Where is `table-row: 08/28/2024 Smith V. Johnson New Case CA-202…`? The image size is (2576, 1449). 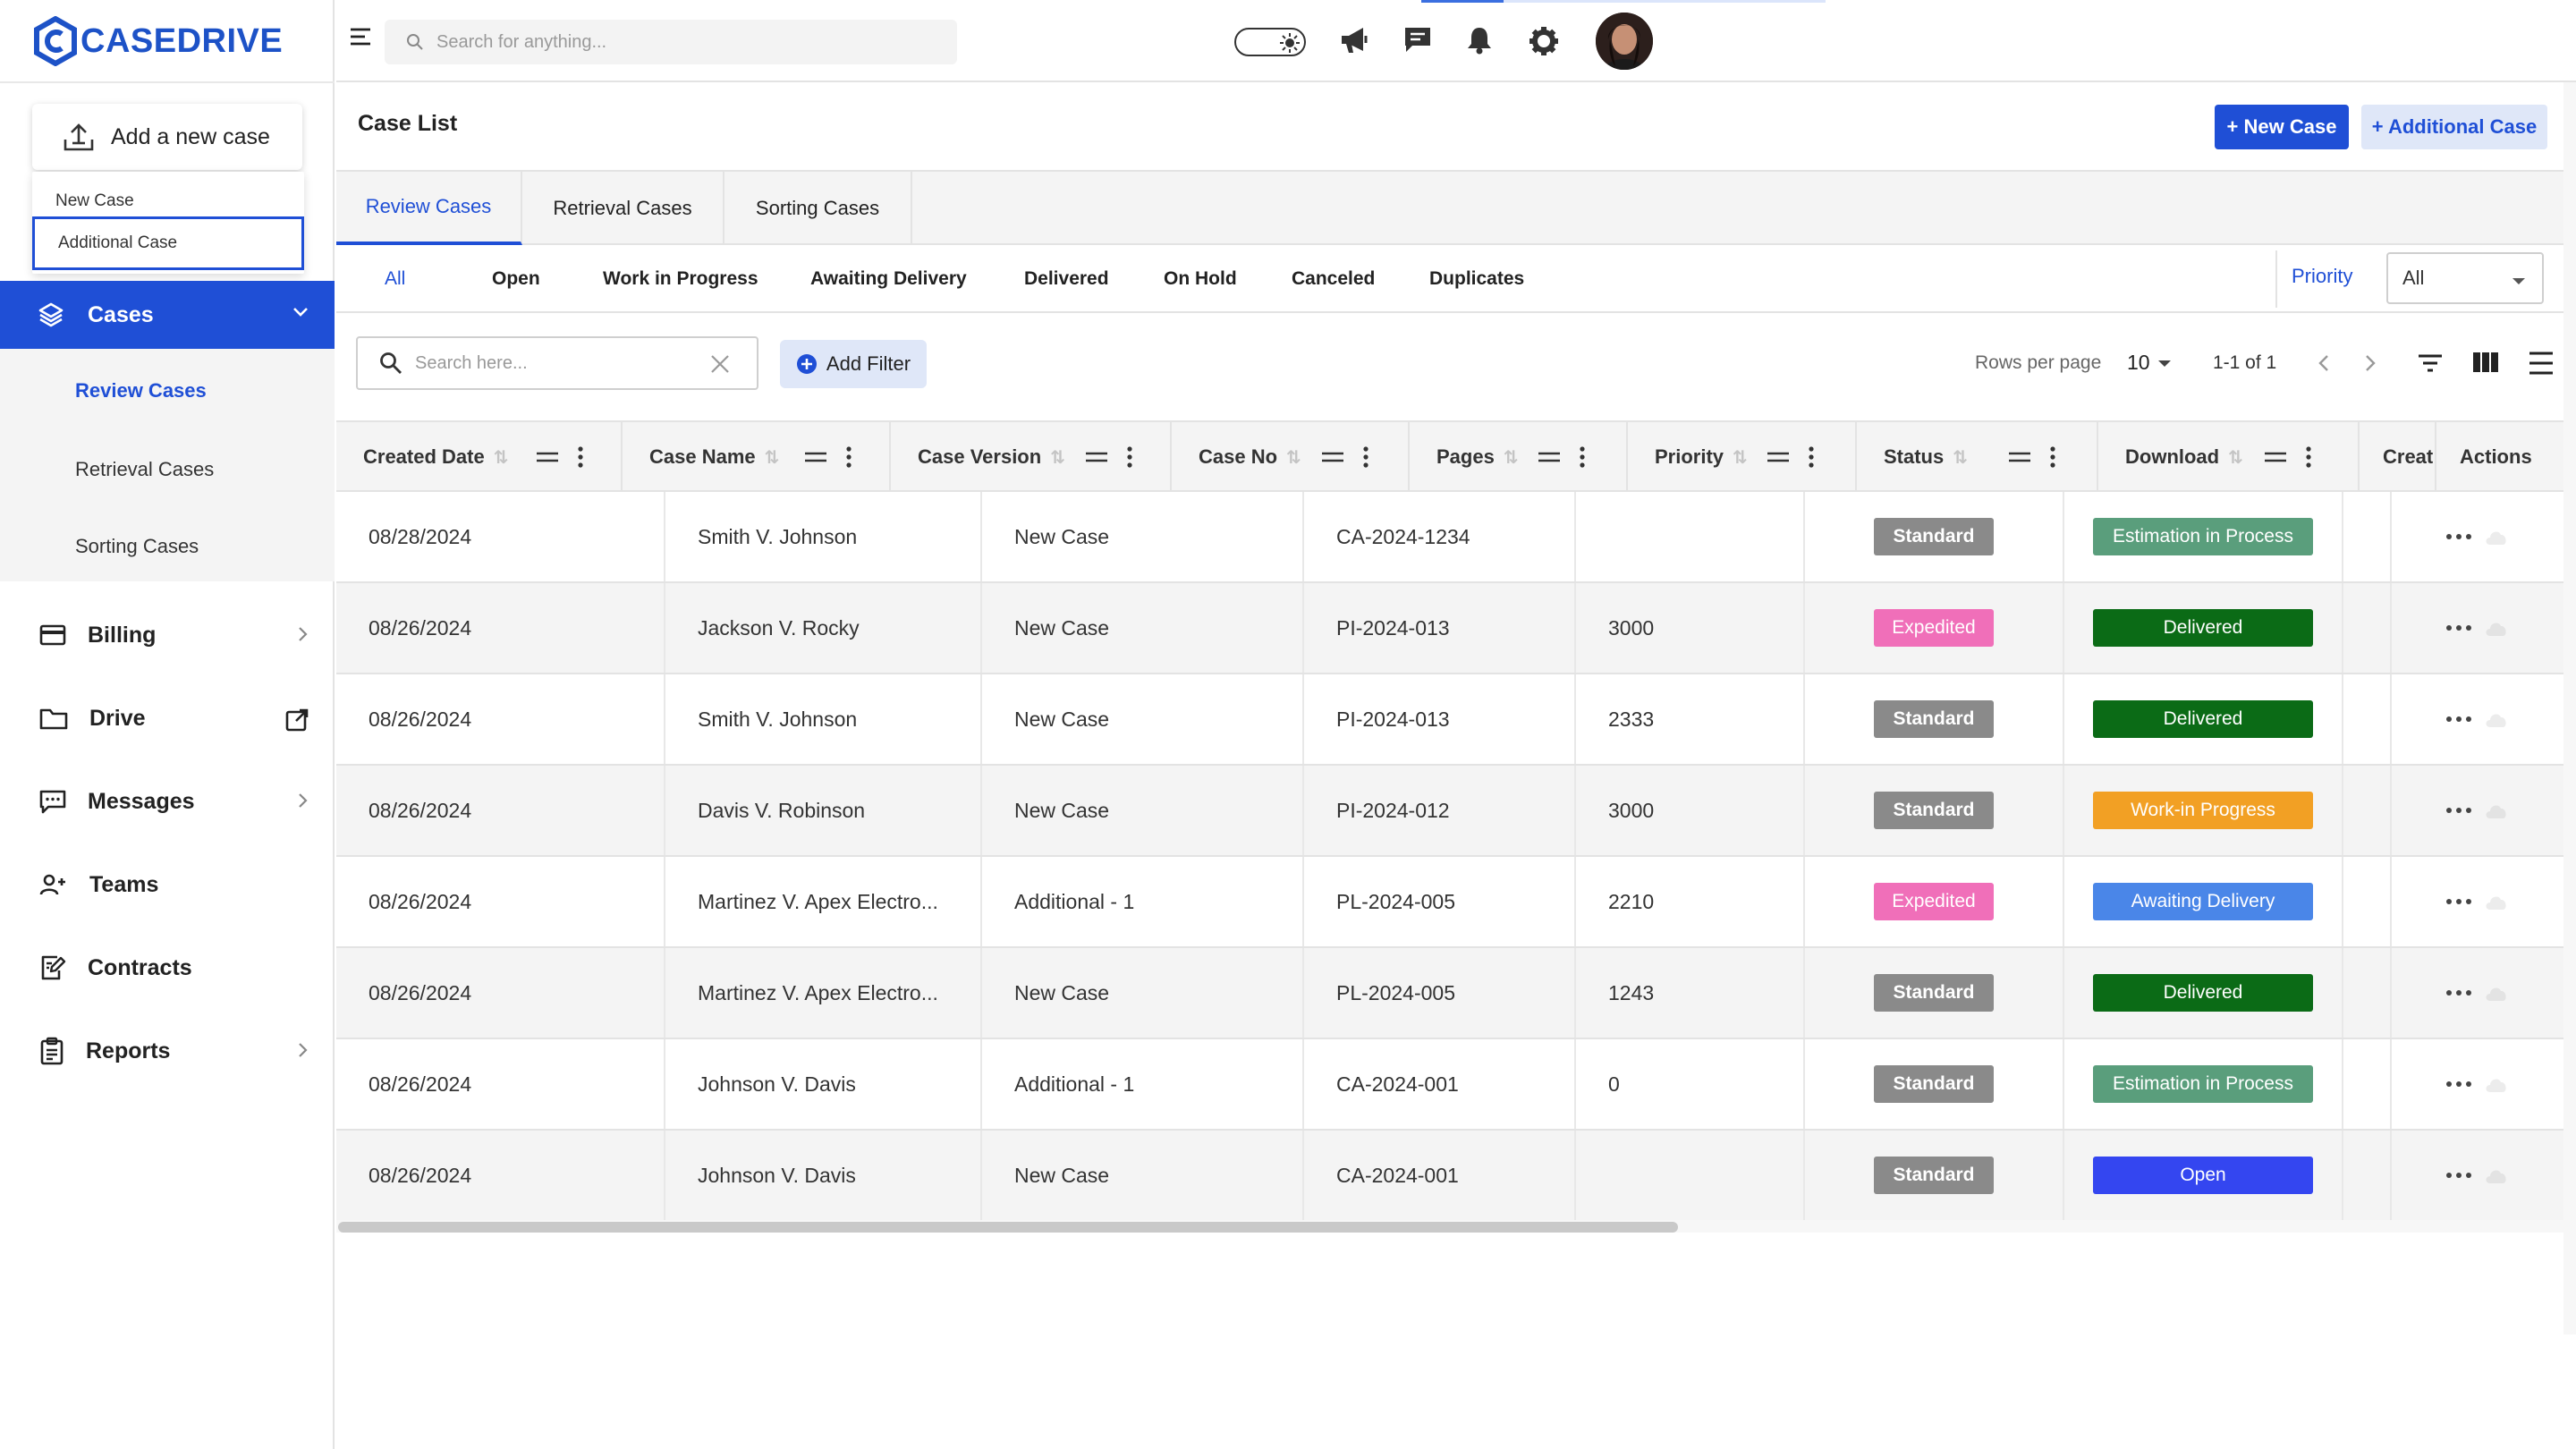
table-row: 08/28/2024 Smith V. Johnson New Case CA-202… is located at coordinates (1449, 537).